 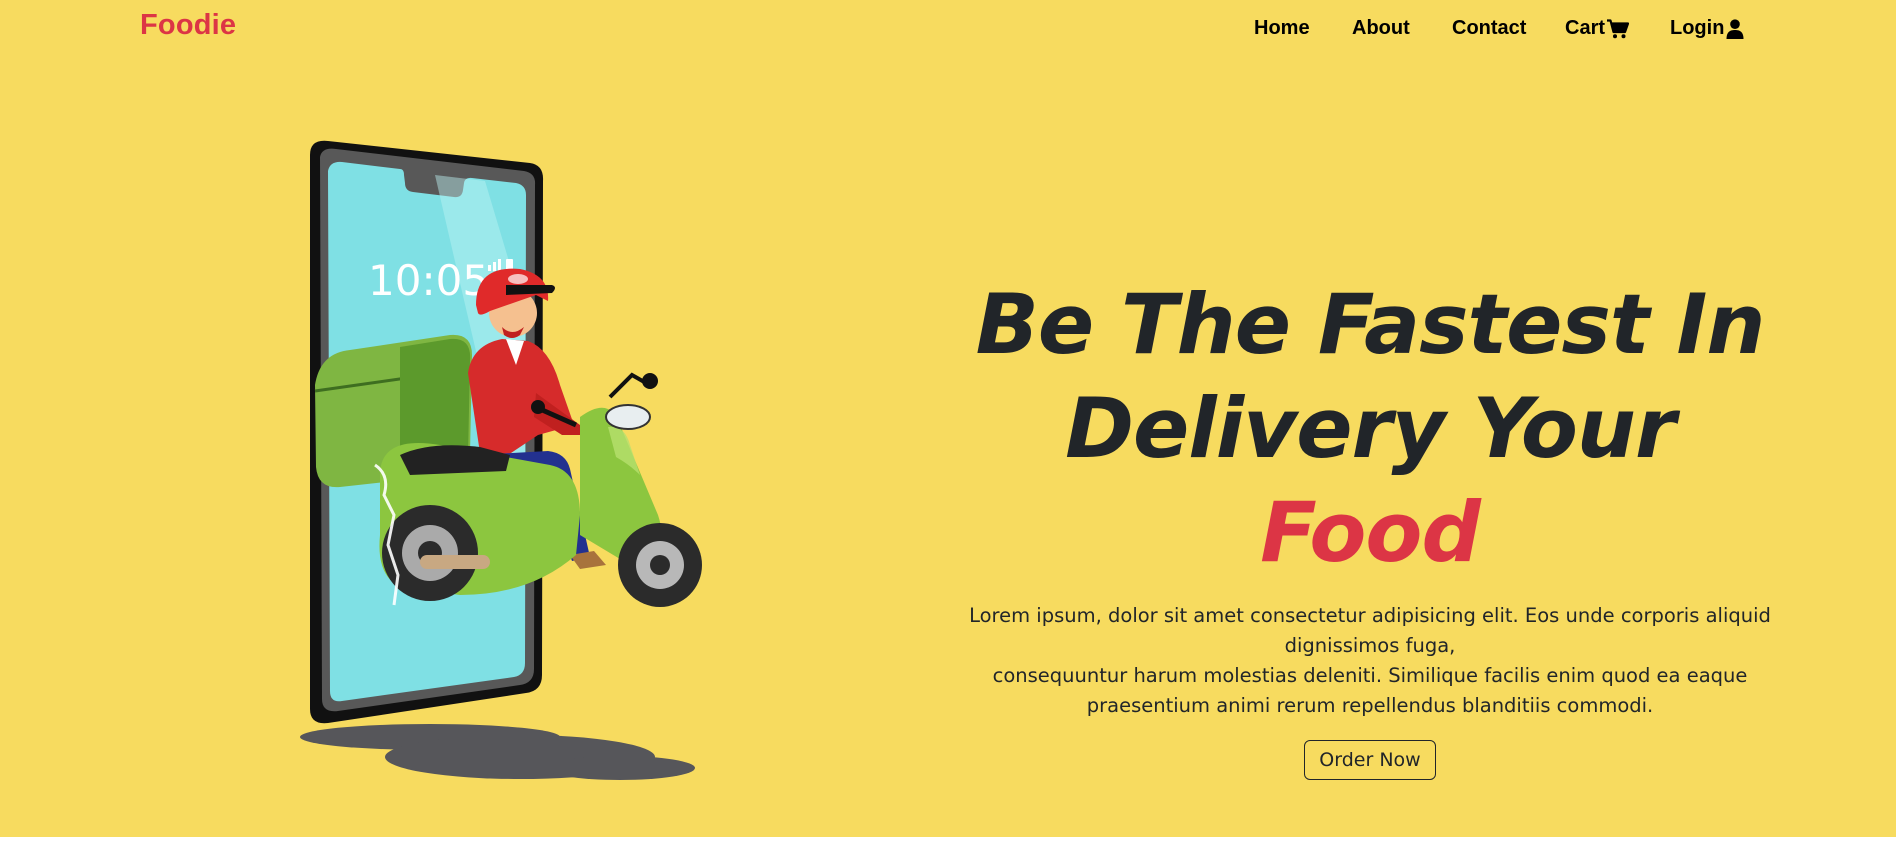 What do you see at coordinates (1370, 532) in the screenshot?
I see `headline-accent: Food` at bounding box center [1370, 532].